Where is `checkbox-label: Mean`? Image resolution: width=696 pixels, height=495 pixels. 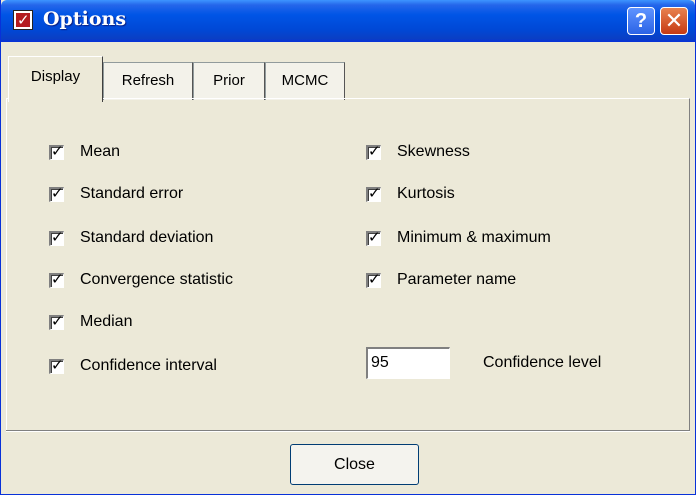 checkbox-label: Mean is located at coordinates (100, 151).